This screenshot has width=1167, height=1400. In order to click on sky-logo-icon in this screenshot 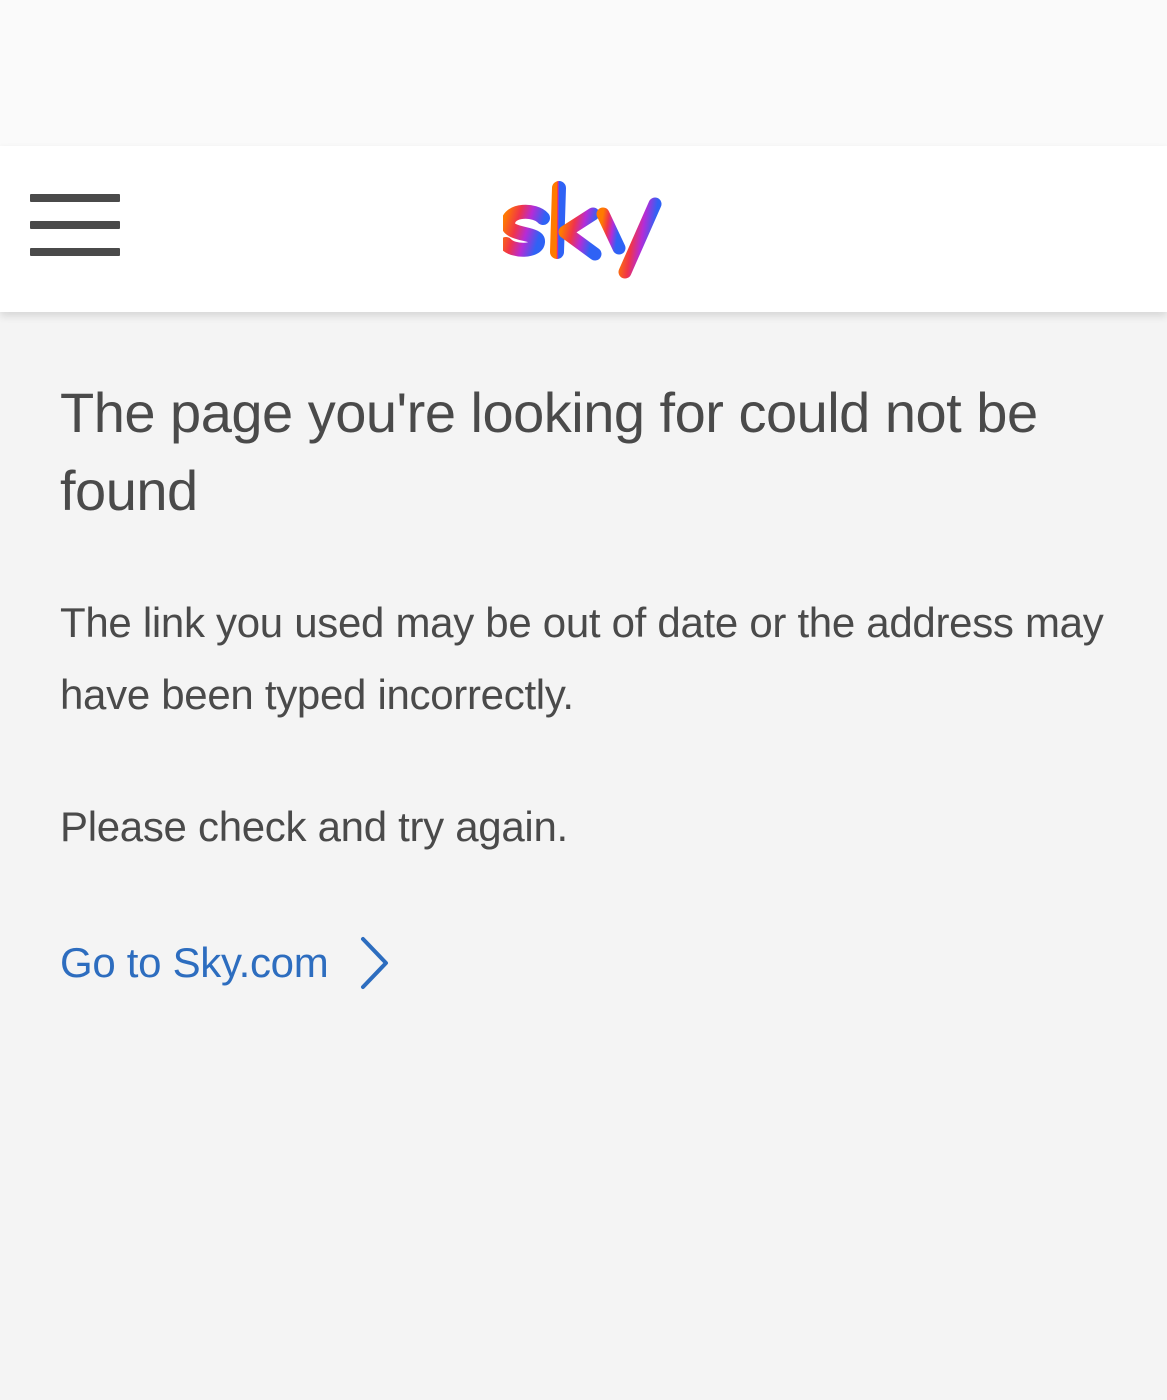, I will do `click(582, 230)`.